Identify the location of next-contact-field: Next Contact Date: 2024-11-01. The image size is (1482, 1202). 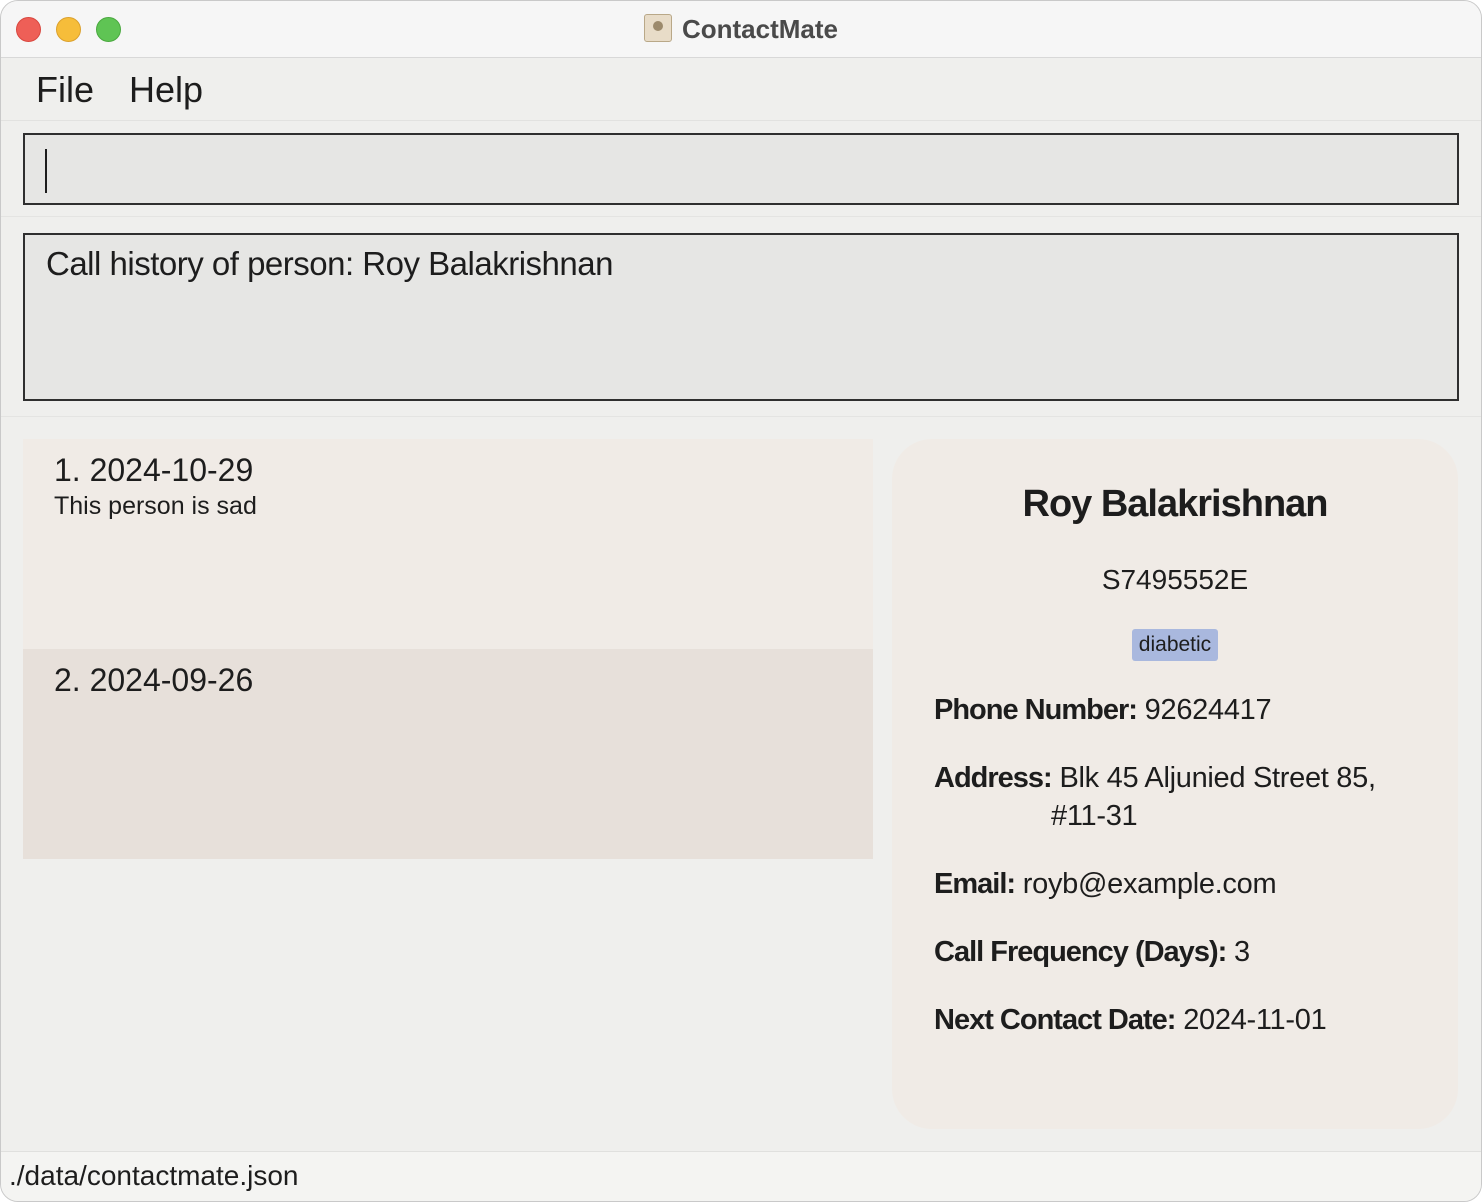
(1130, 1020).